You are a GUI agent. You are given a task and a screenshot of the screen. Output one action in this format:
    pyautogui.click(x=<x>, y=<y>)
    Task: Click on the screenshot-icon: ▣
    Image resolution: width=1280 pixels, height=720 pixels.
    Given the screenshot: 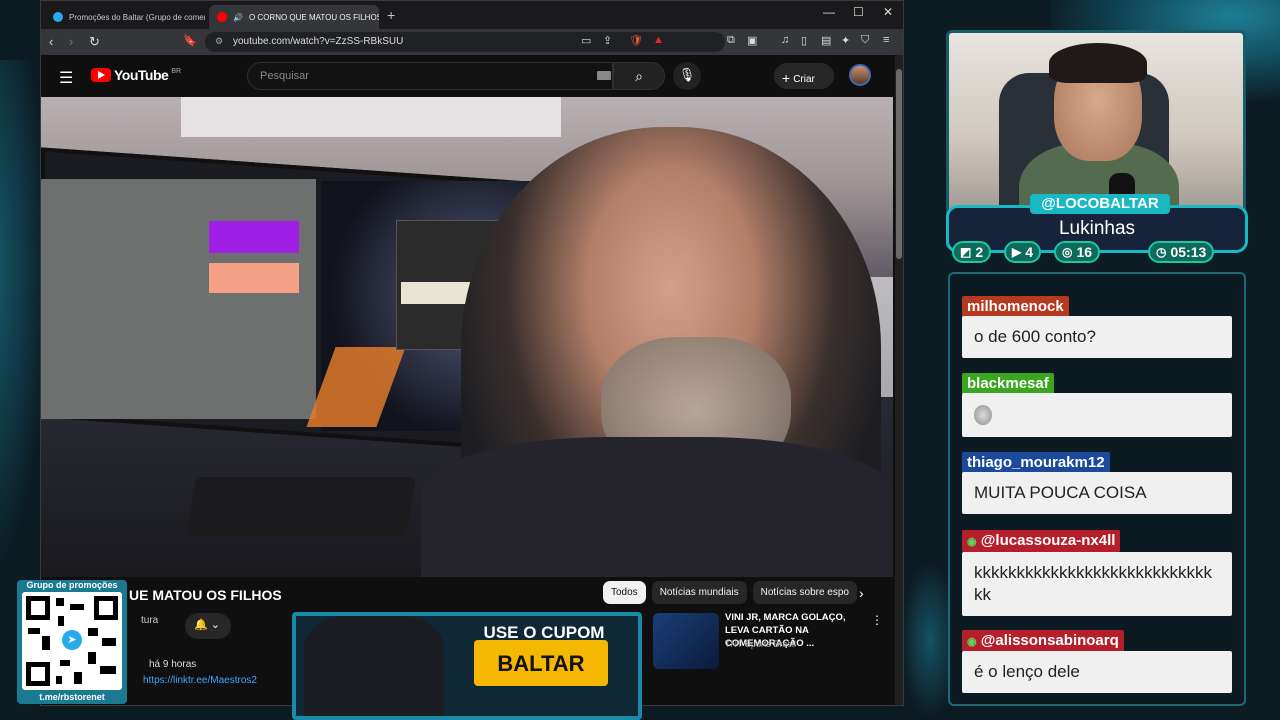 What is the action you would take?
    pyautogui.click(x=752, y=40)
    